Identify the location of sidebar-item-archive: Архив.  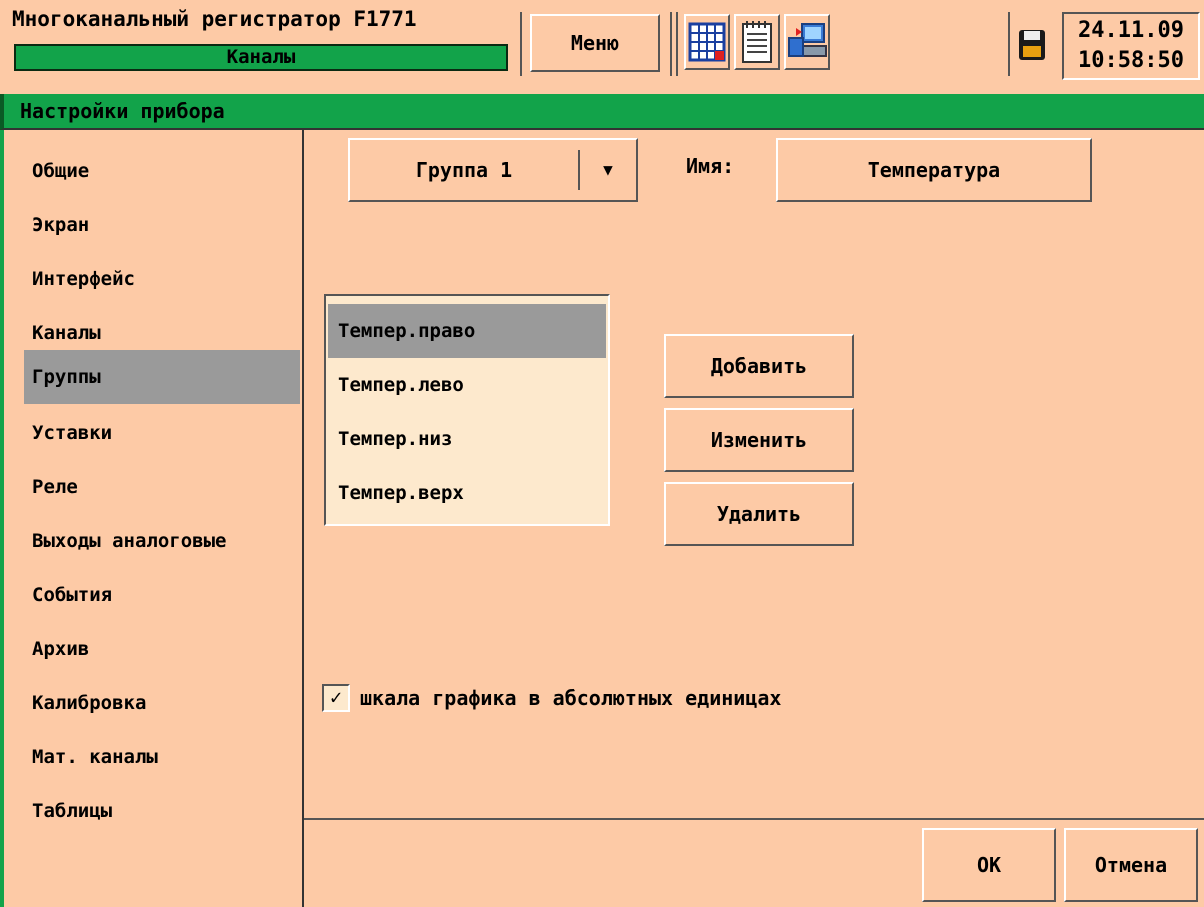
(162, 649).